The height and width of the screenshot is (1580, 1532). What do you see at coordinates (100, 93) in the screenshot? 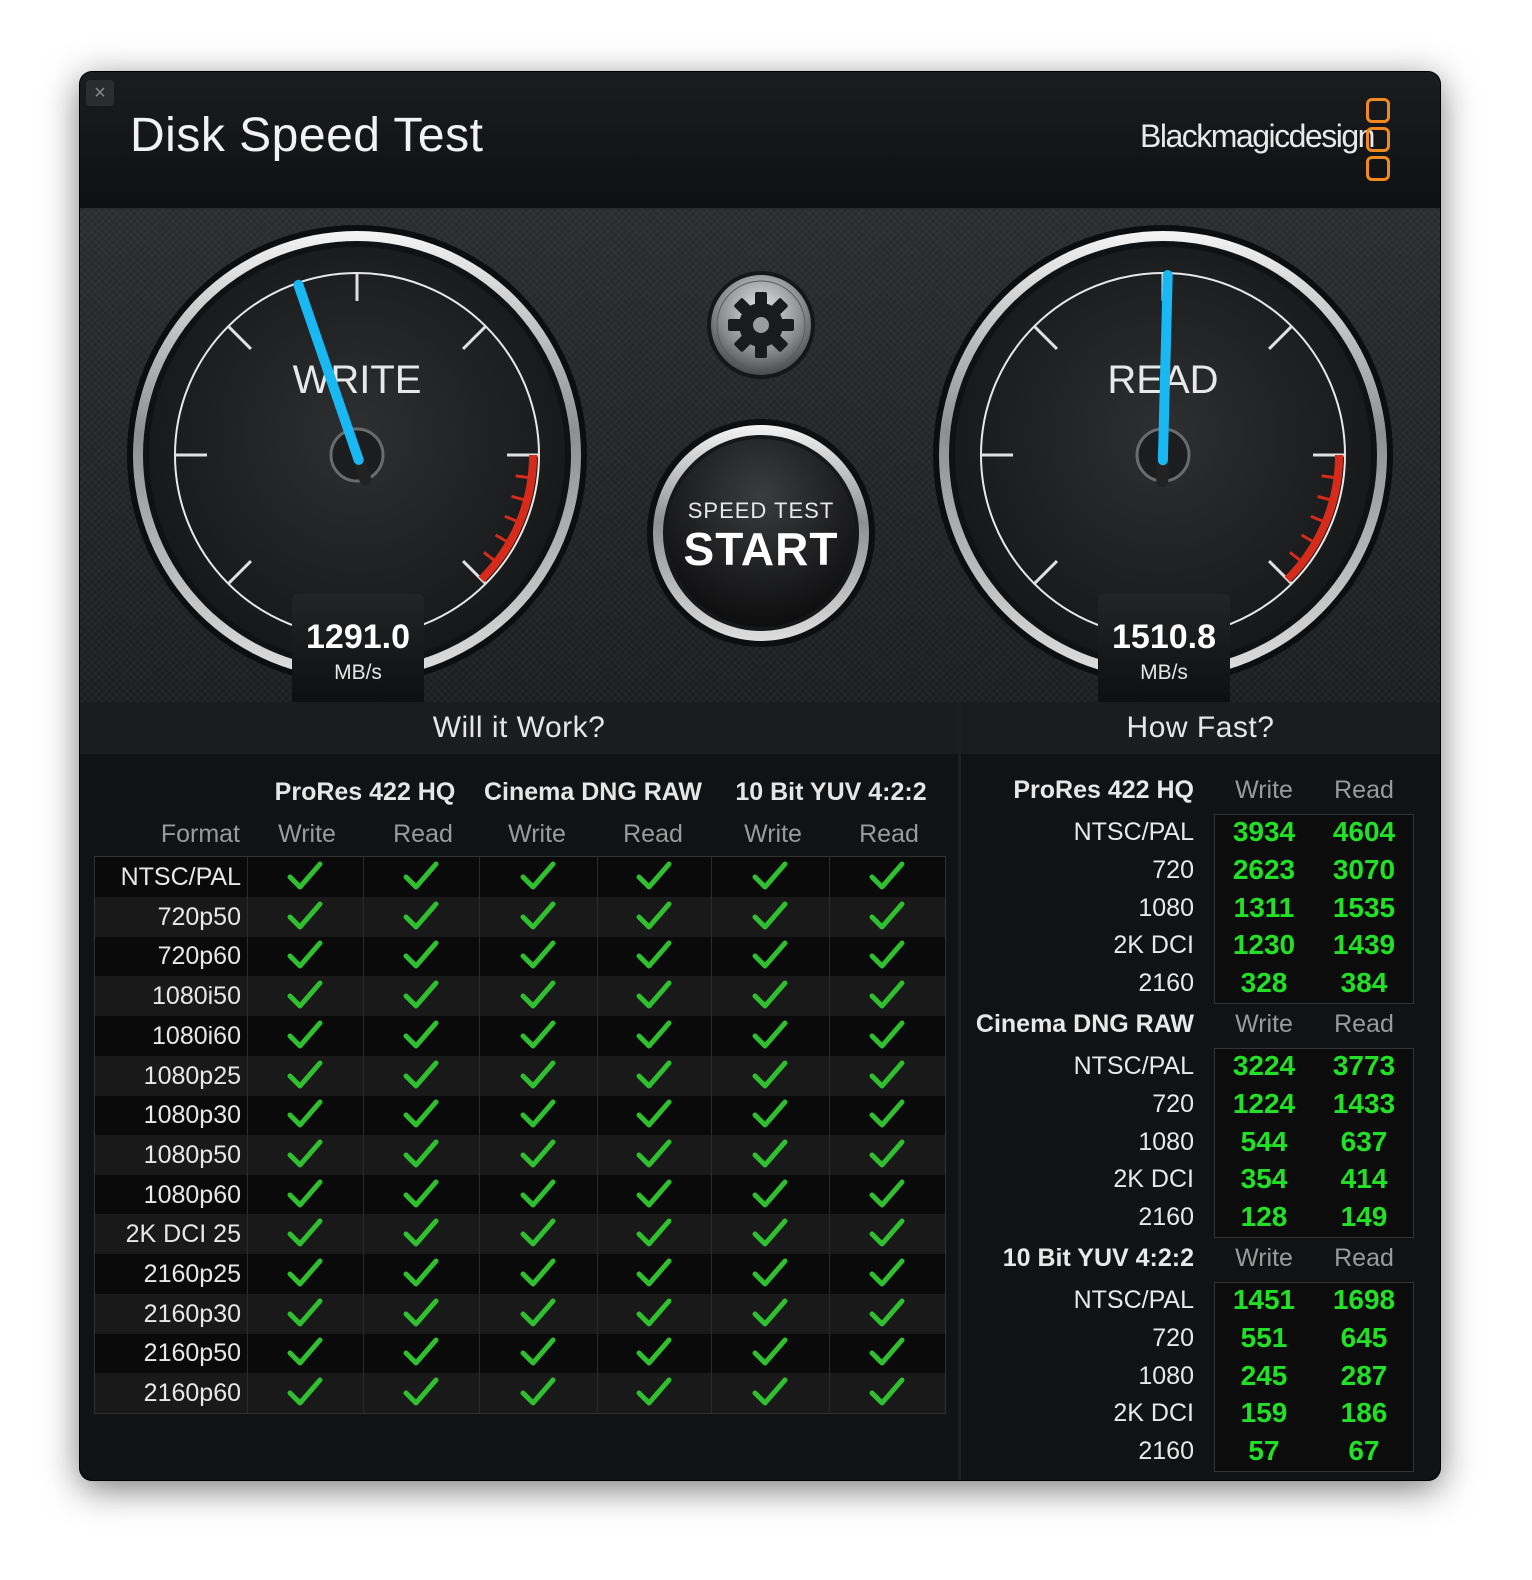
I see `close-icon: ×` at bounding box center [100, 93].